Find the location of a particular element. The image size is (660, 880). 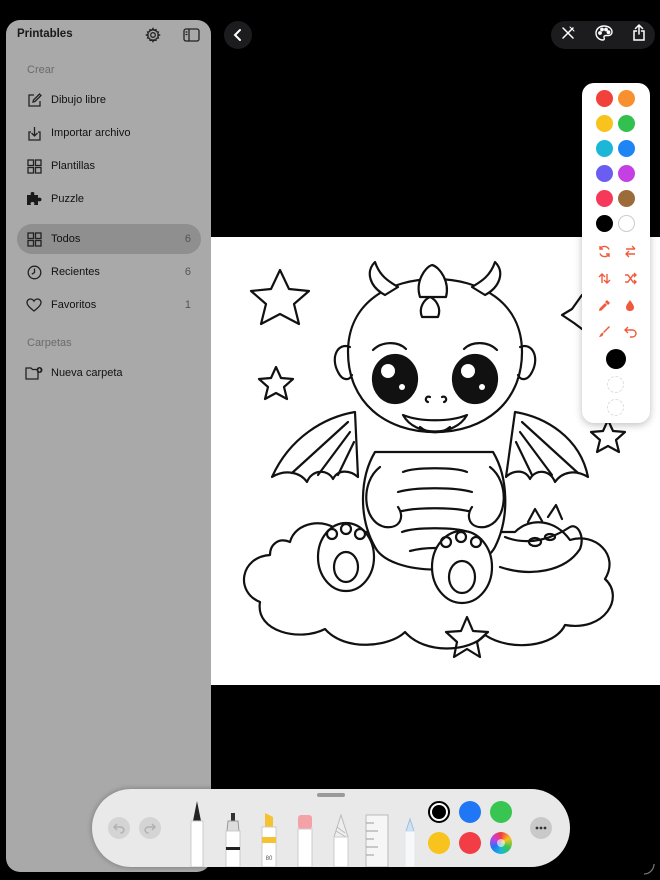

rotate-button is located at coordinates (604, 251).